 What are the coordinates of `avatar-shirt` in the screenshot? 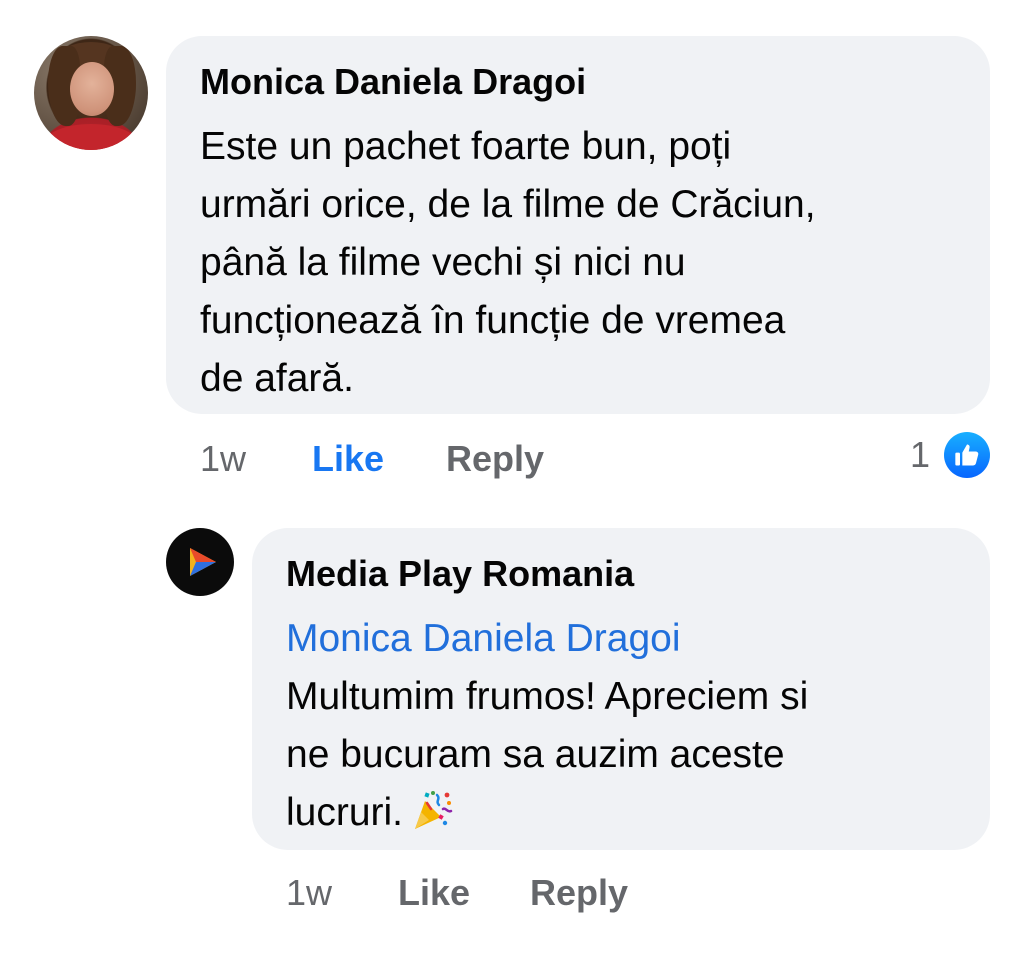 It's located at (91, 137).